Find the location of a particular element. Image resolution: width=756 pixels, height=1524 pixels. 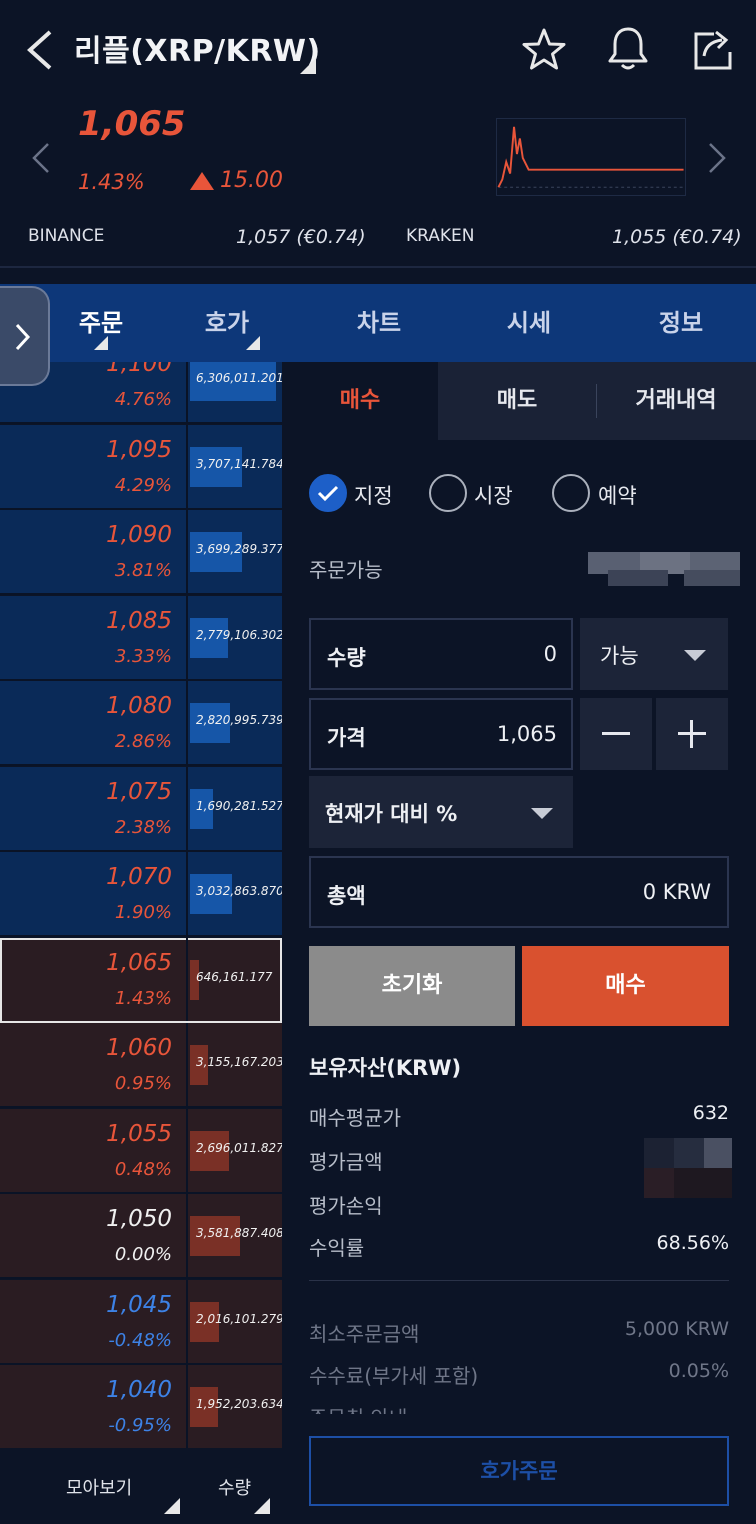

orderbook-row-current: 1,065 1.43% 646,161.177 is located at coordinates (141, 980).